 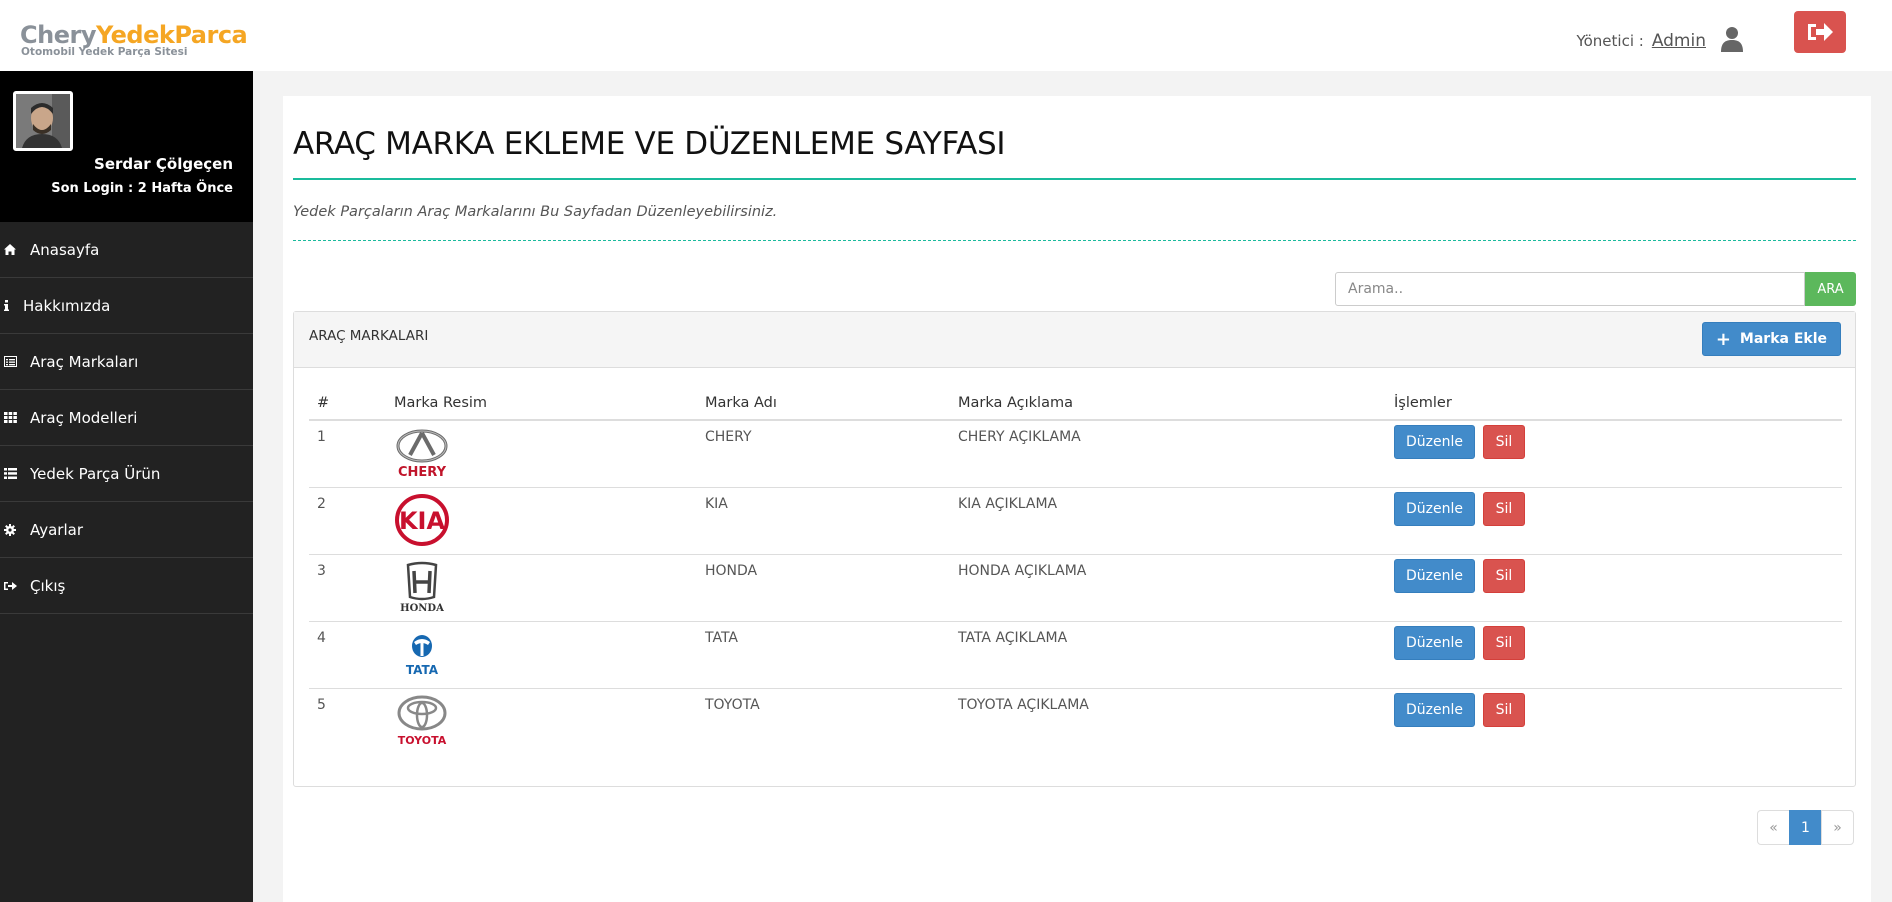 What do you see at coordinates (1168, 587) in the screenshot?
I see `brand-description: HONDA AÇIKLAMA` at bounding box center [1168, 587].